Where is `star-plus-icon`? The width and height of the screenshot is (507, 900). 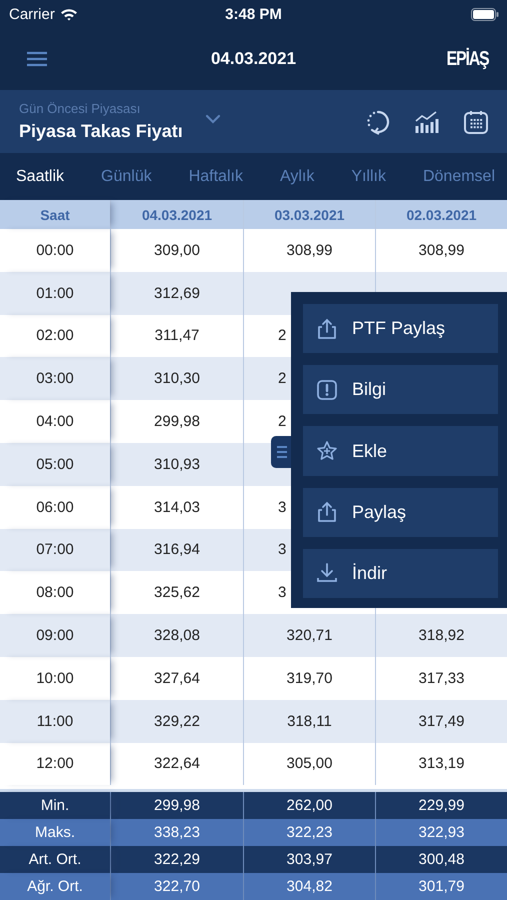
star-plus-icon is located at coordinates (327, 451).